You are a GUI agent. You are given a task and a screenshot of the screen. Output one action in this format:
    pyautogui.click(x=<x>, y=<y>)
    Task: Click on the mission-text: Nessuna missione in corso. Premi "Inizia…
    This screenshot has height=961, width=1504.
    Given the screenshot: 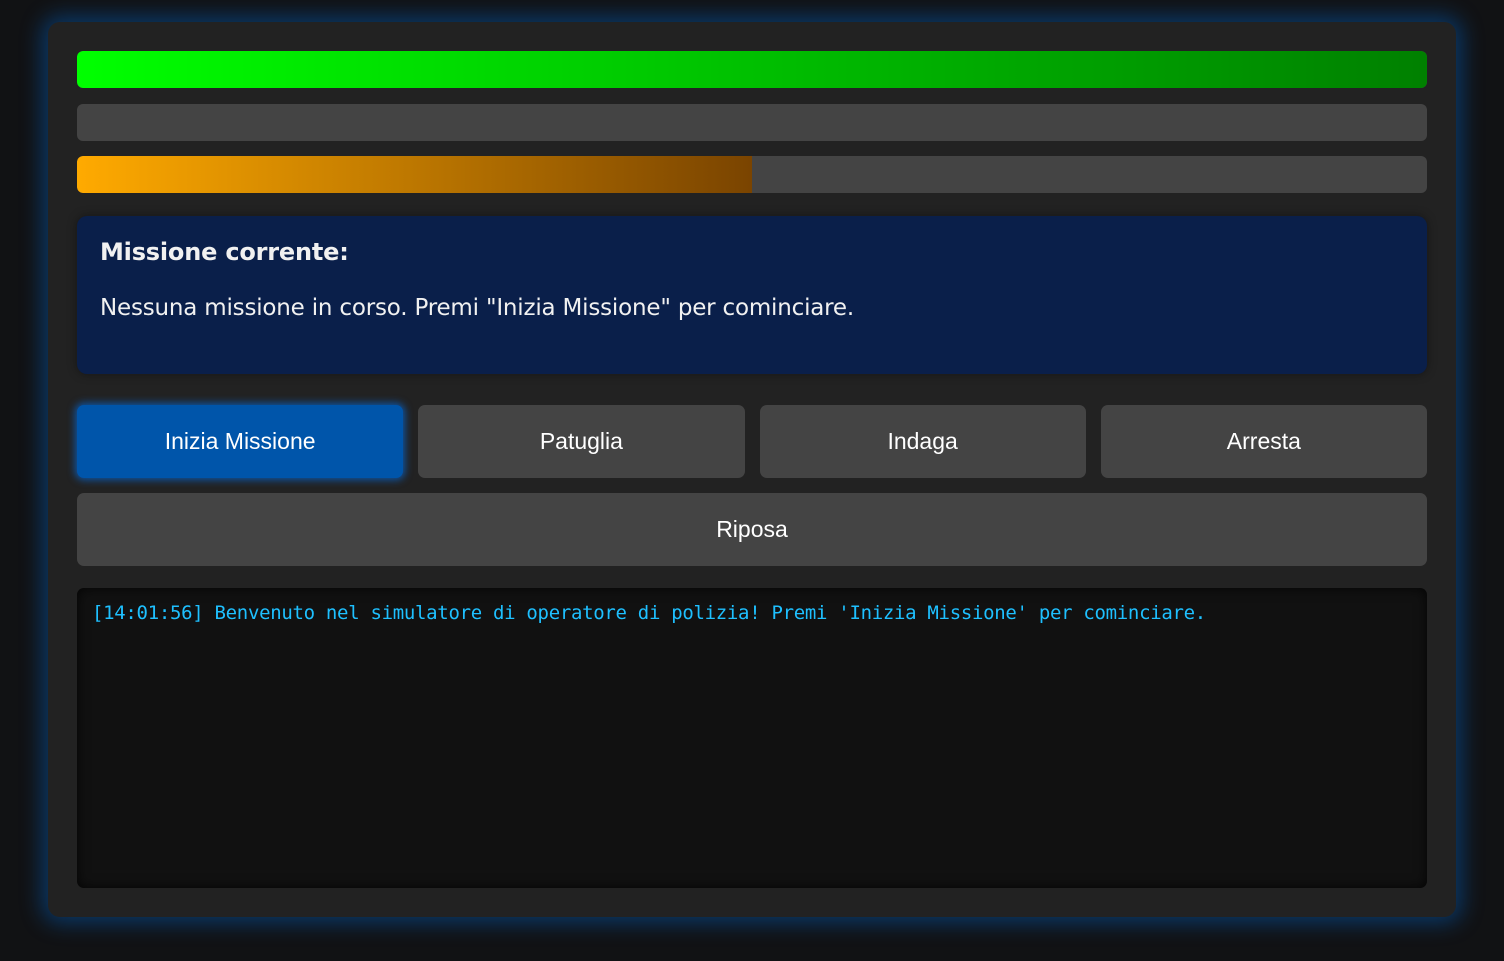 What is the action you would take?
    pyautogui.click(x=477, y=308)
    